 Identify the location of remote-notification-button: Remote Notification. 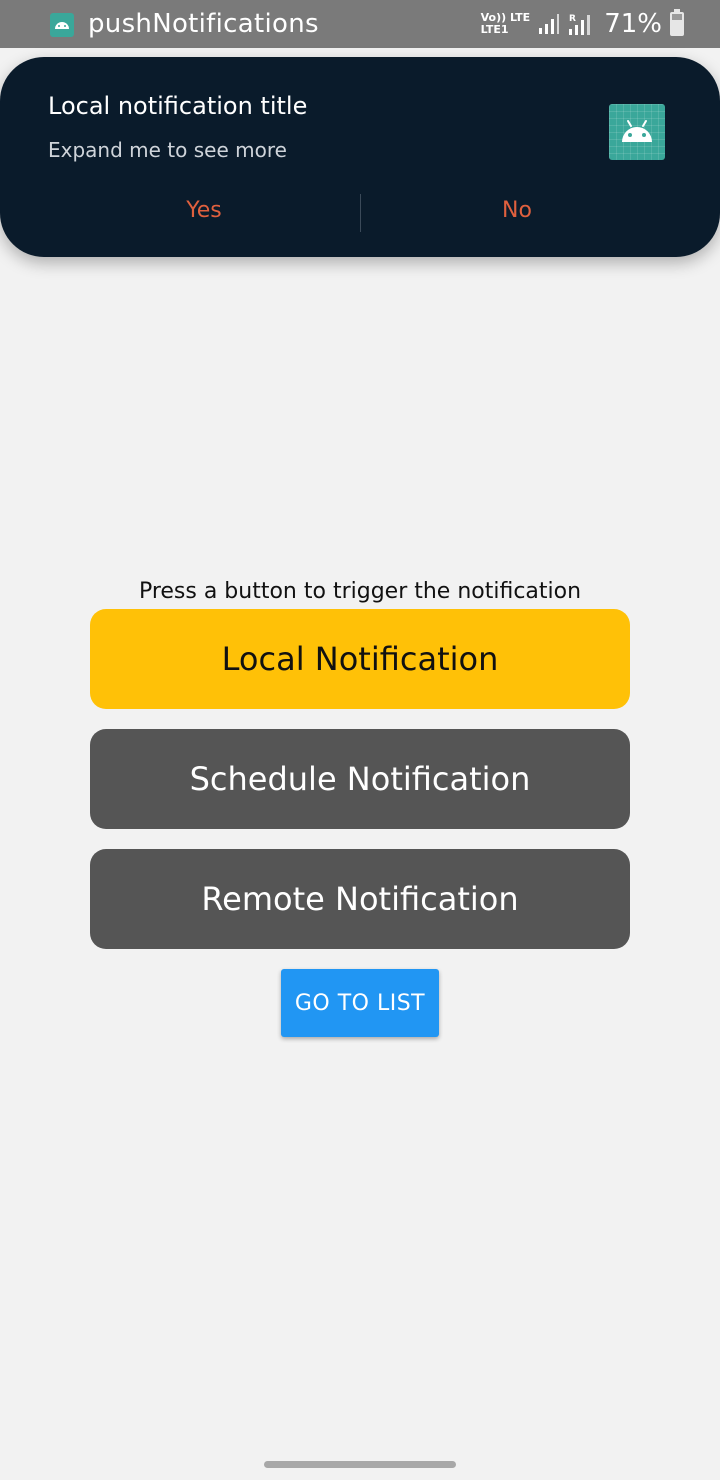
(360, 899).